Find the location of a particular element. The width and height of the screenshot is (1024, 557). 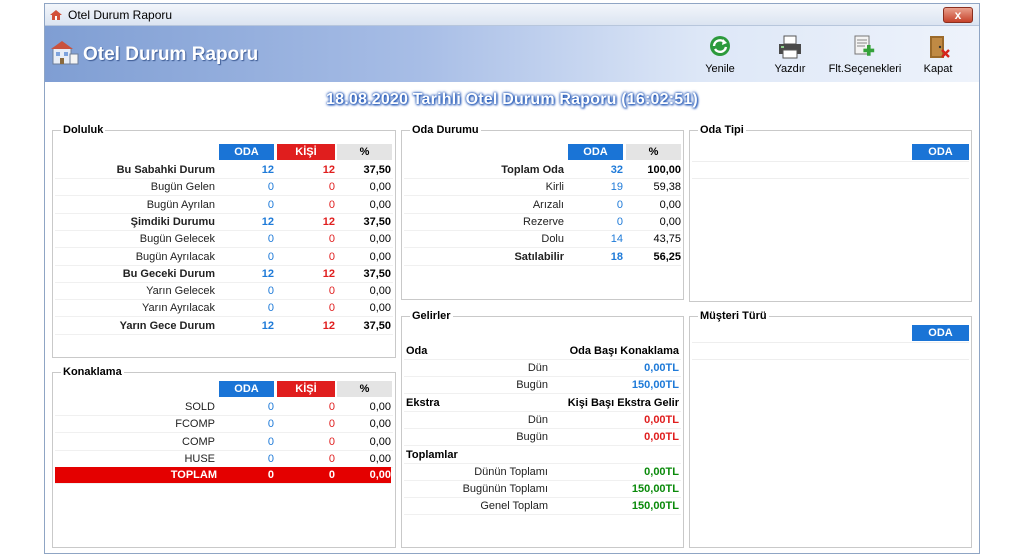

print-label: Yazdır is located at coordinates (790, 69).